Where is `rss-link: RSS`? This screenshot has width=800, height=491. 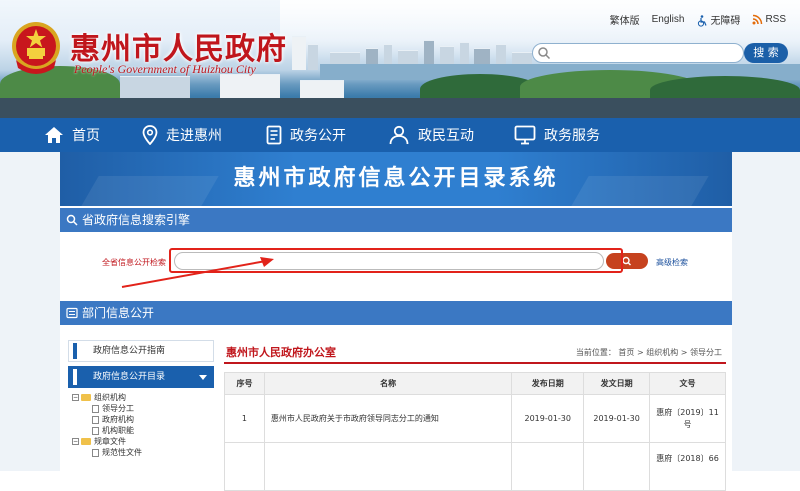 rss-link: RSS is located at coordinates (769, 19).